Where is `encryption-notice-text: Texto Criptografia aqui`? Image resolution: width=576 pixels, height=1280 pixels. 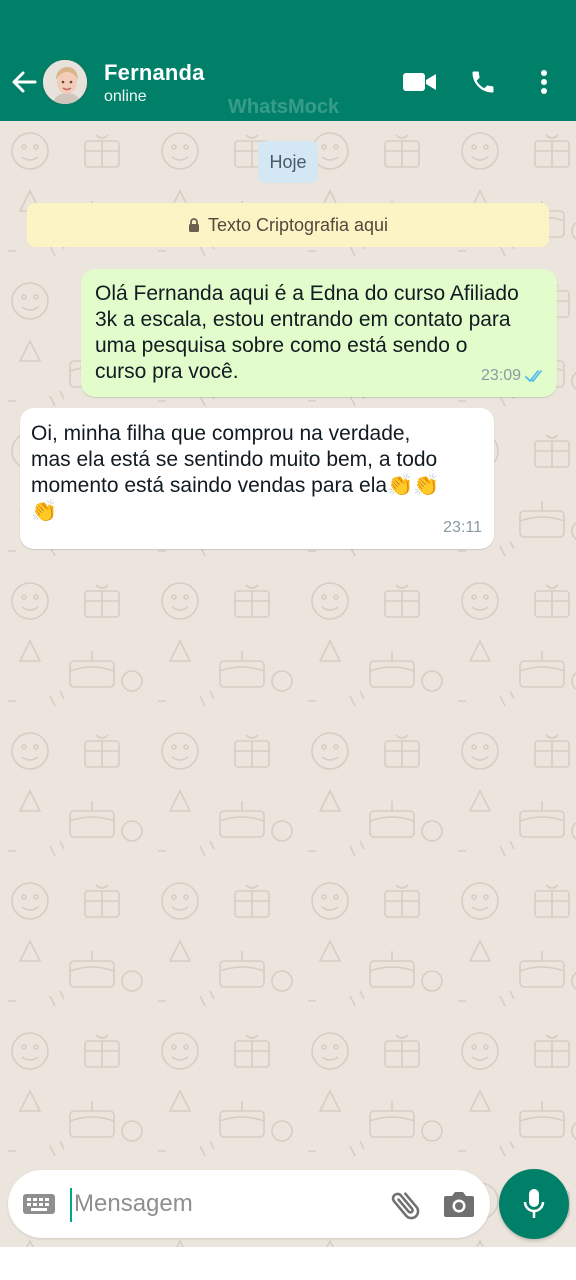 encryption-notice-text: Texto Criptografia aqui is located at coordinates (298, 224).